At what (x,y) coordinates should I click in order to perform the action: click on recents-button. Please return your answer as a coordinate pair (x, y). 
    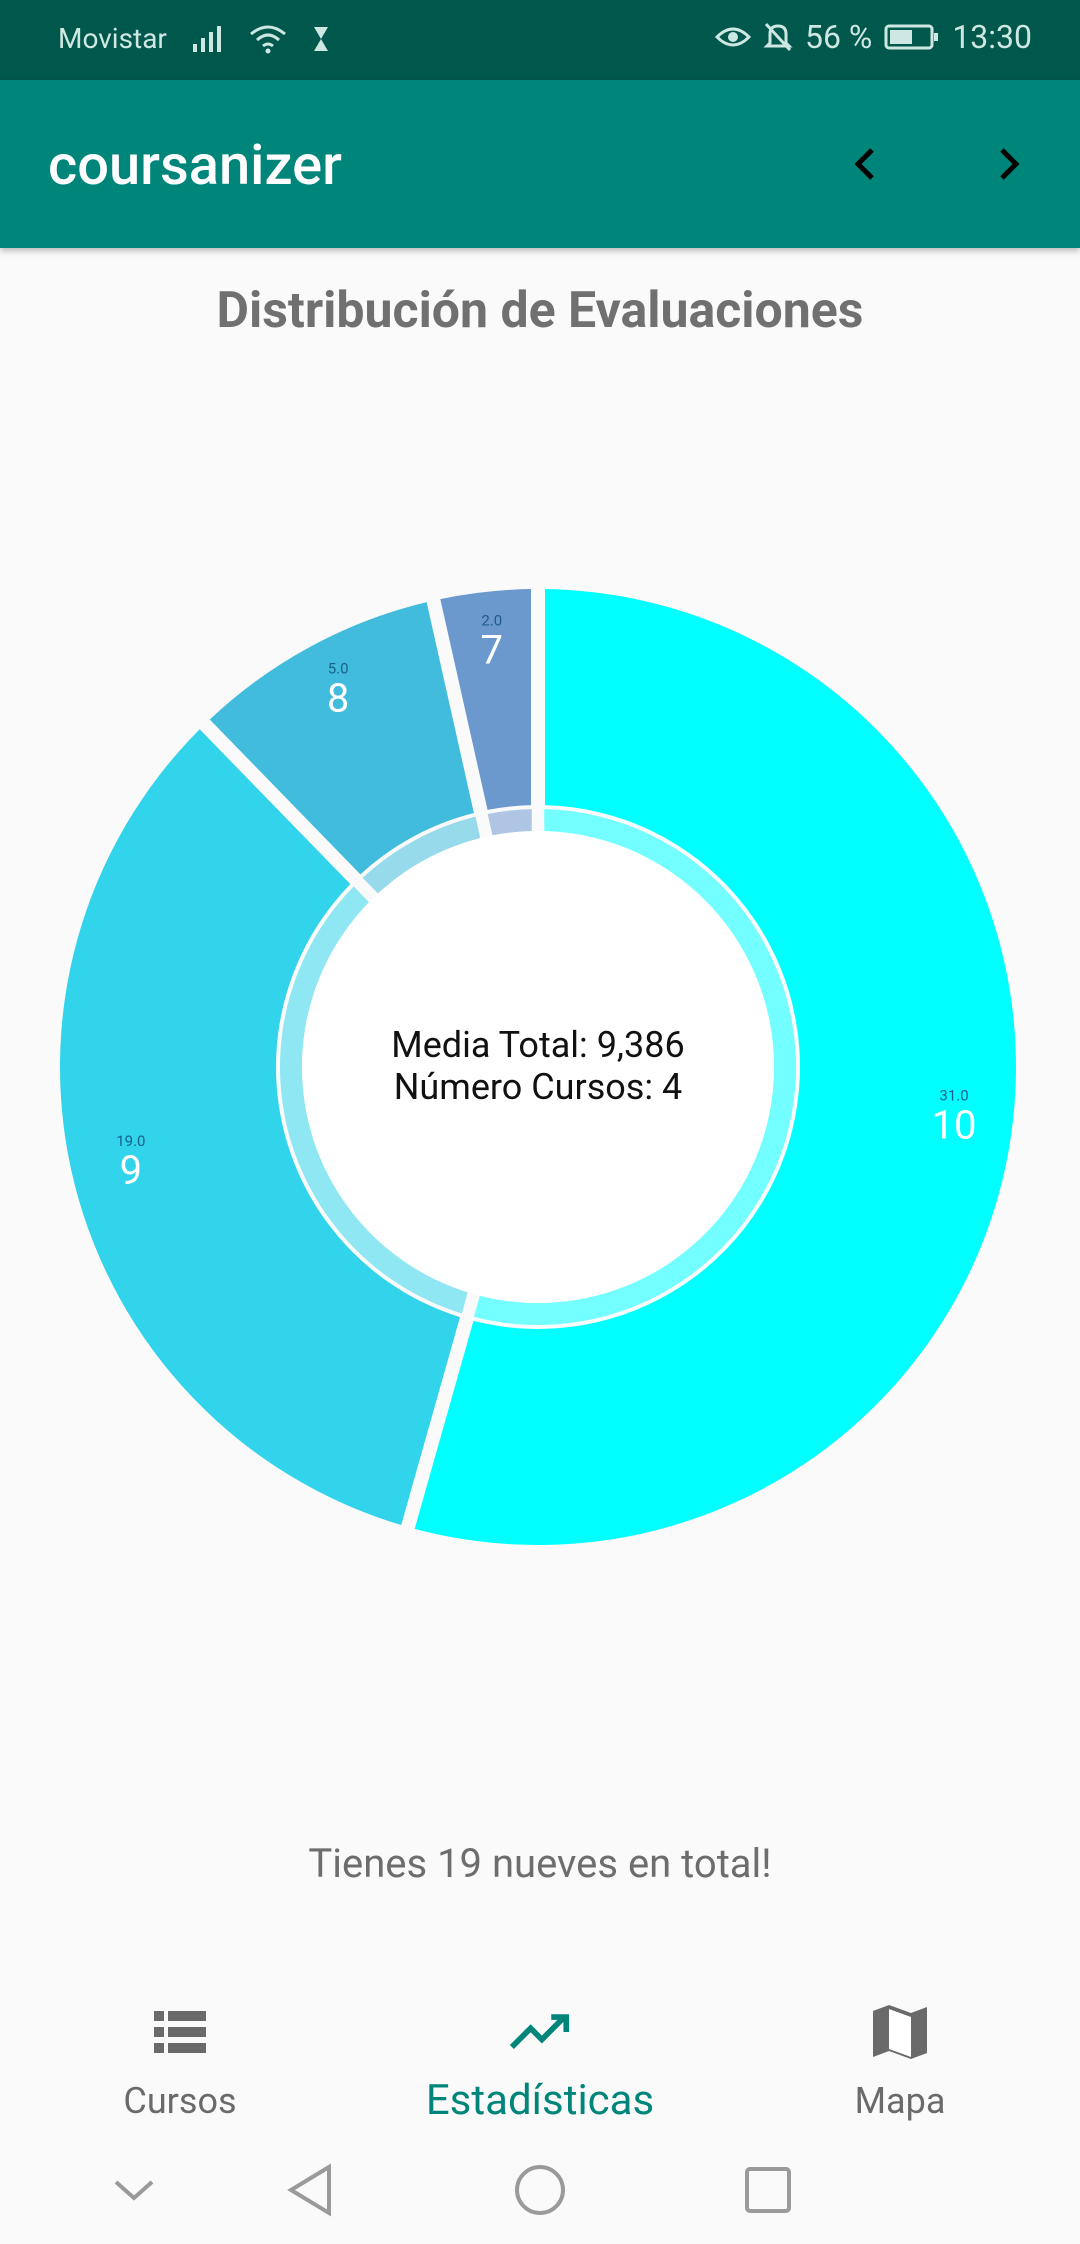
    Looking at the image, I should click on (768, 2192).